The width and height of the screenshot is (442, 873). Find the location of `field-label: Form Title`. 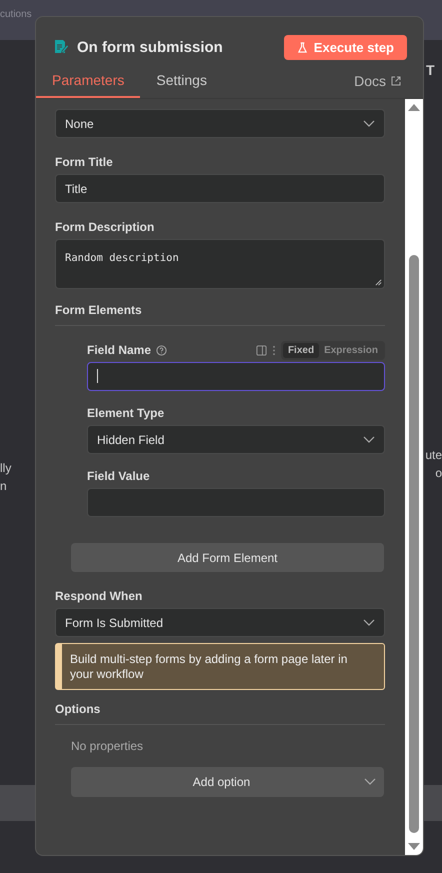

field-label: Form Title is located at coordinates (84, 162).